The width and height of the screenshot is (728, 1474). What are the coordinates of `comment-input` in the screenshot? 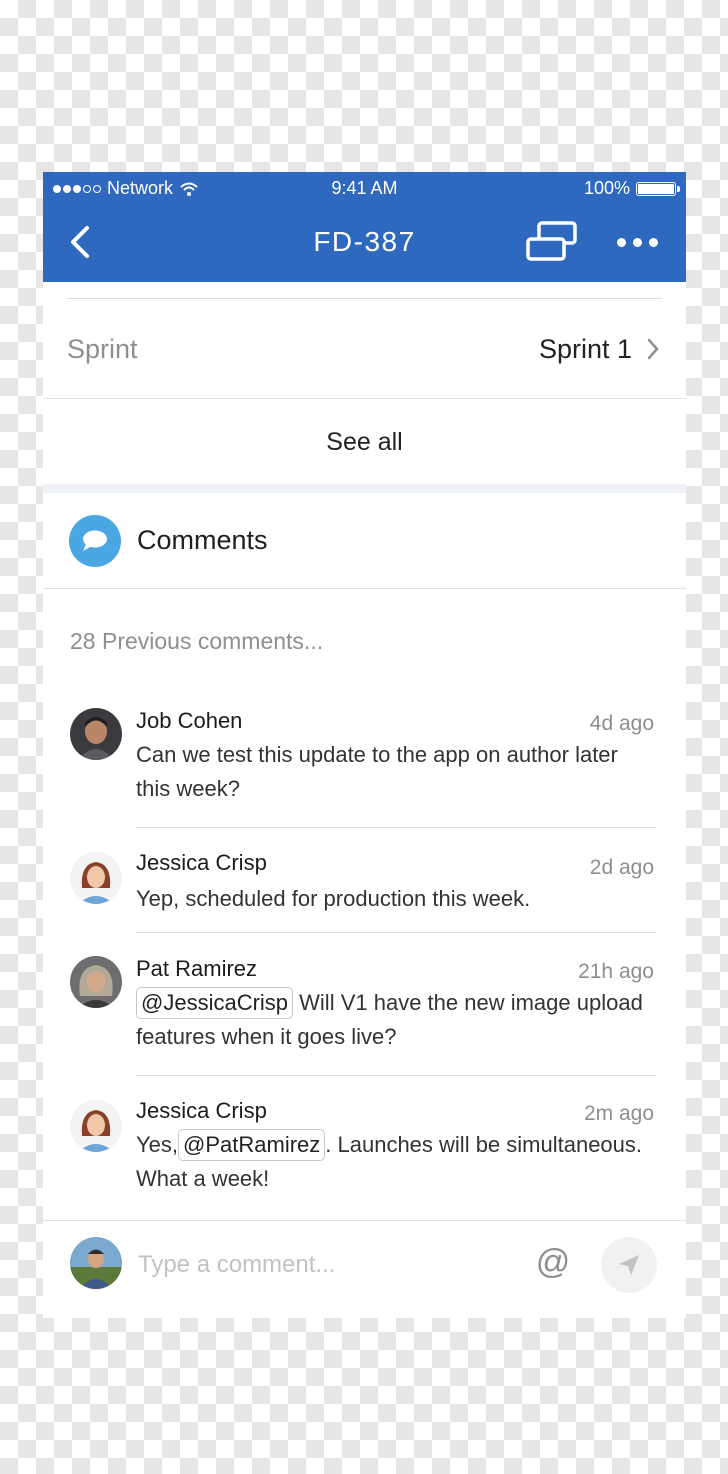 It's located at (318, 1265).